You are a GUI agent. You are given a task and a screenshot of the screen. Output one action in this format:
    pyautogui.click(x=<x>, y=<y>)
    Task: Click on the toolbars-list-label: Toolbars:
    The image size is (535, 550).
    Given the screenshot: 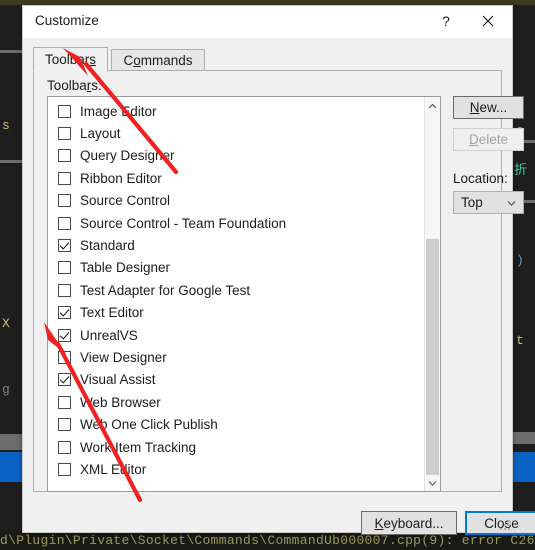 What is the action you would take?
    pyautogui.click(x=74, y=85)
    